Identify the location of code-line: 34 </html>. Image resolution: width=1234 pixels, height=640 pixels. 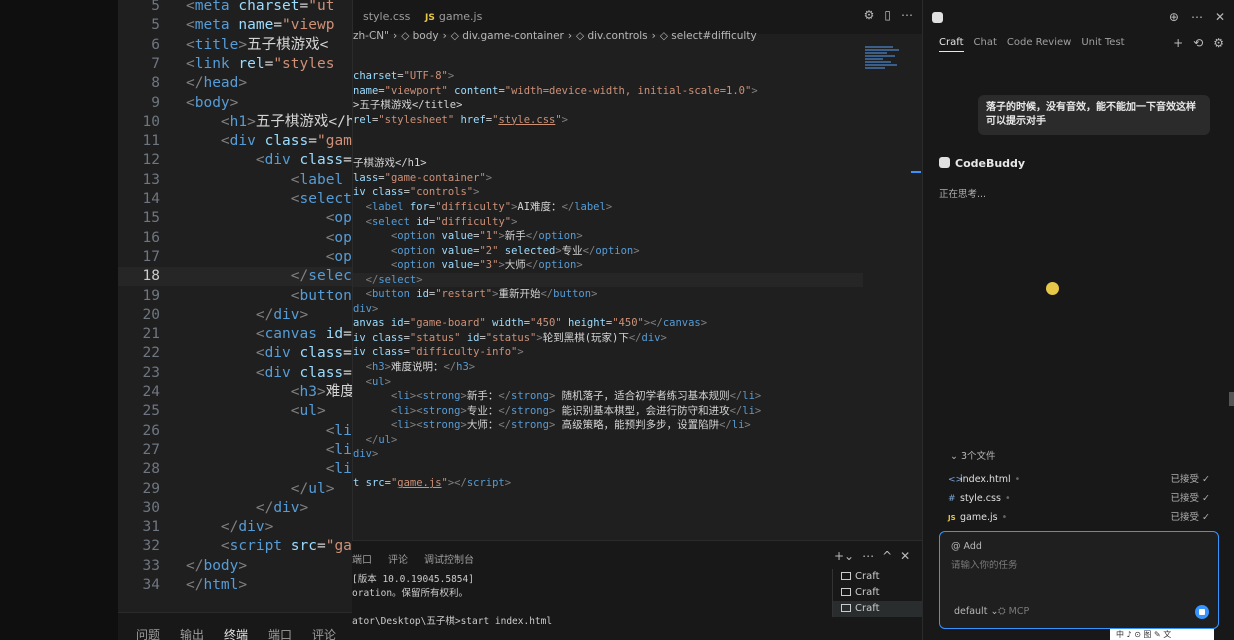
(236, 585).